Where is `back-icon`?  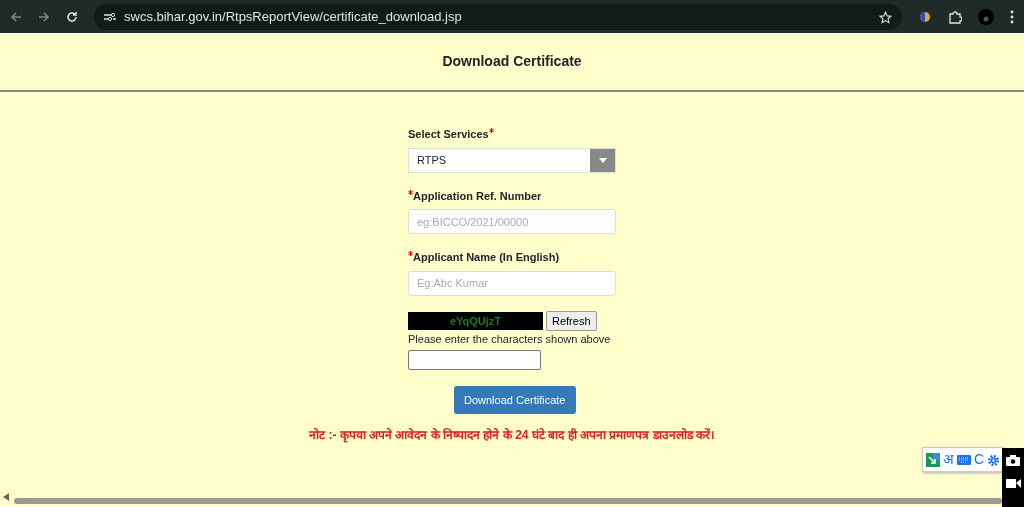 back-icon is located at coordinates (16, 16).